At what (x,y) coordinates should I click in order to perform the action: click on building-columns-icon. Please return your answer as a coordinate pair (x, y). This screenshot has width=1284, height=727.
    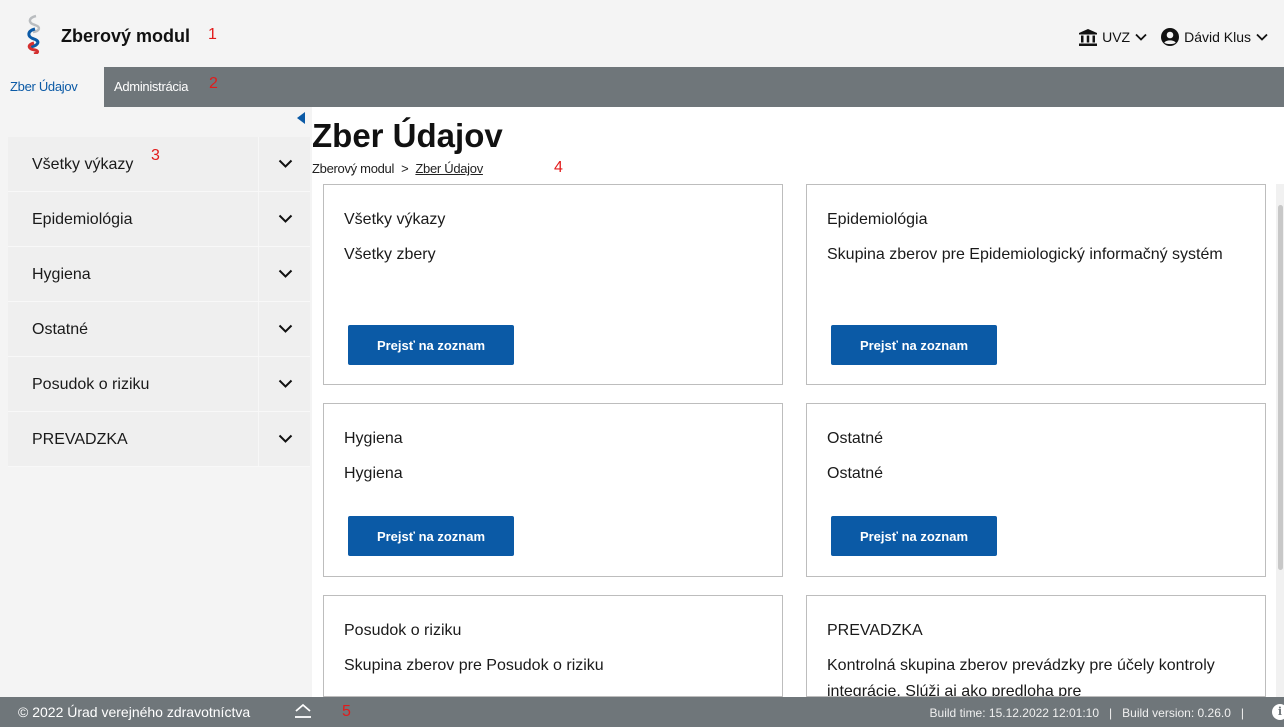
    Looking at the image, I should click on (1088, 37).